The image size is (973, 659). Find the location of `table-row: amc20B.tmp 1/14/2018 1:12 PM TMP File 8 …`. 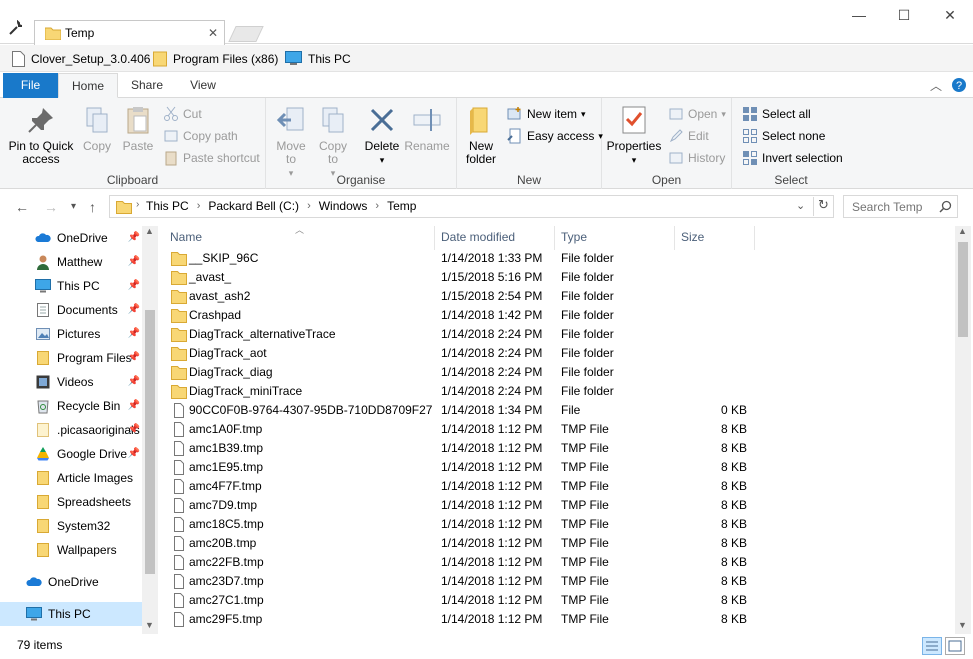

table-row: amc20B.tmp 1/14/2018 1:12 PM TMP File 8 … is located at coordinates (556, 543).